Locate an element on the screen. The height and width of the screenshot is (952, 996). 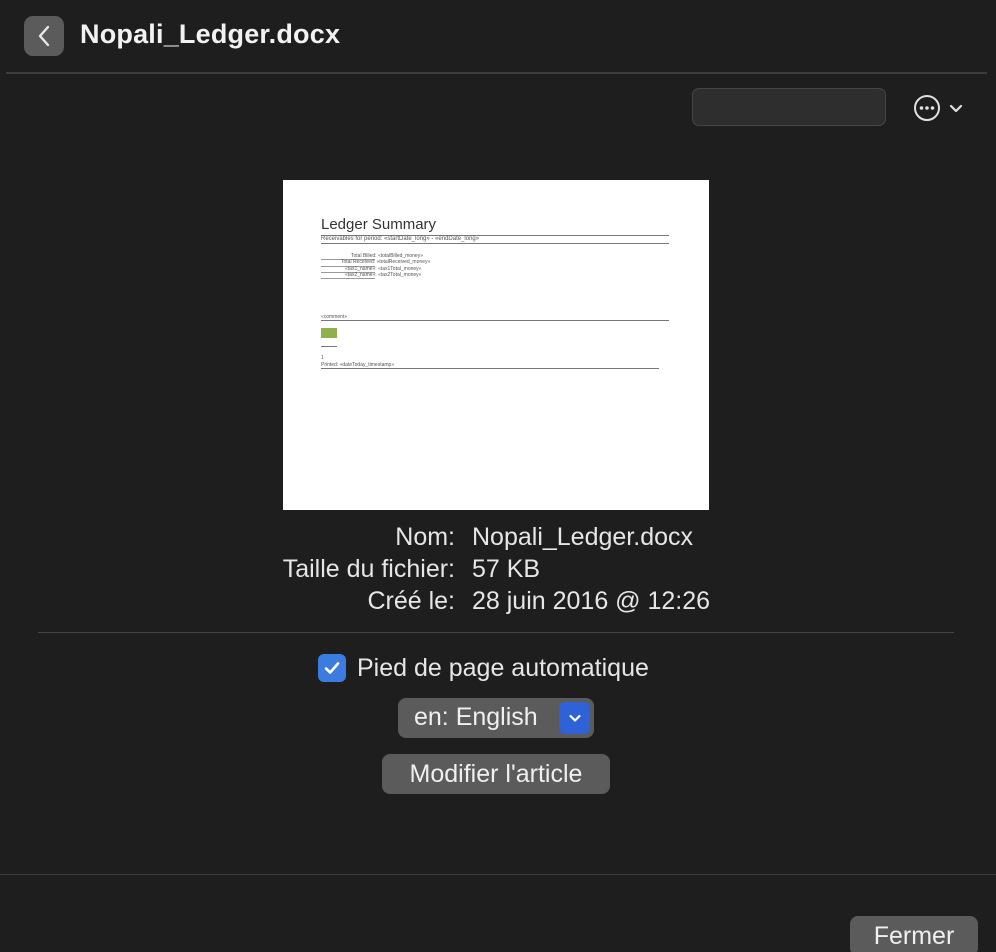
more-options-menu is located at coordinates (939, 108).